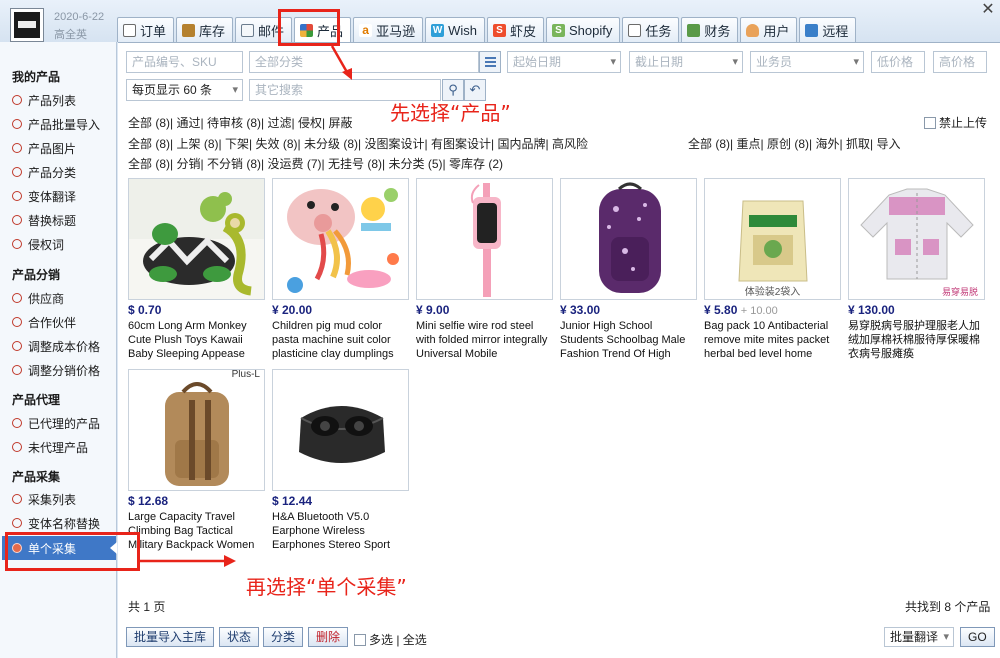 This screenshot has width=1000, height=658. Describe the element at coordinates (64, 148) in the screenshot. I see `sidebar-item-product-images: 产品图片` at that location.